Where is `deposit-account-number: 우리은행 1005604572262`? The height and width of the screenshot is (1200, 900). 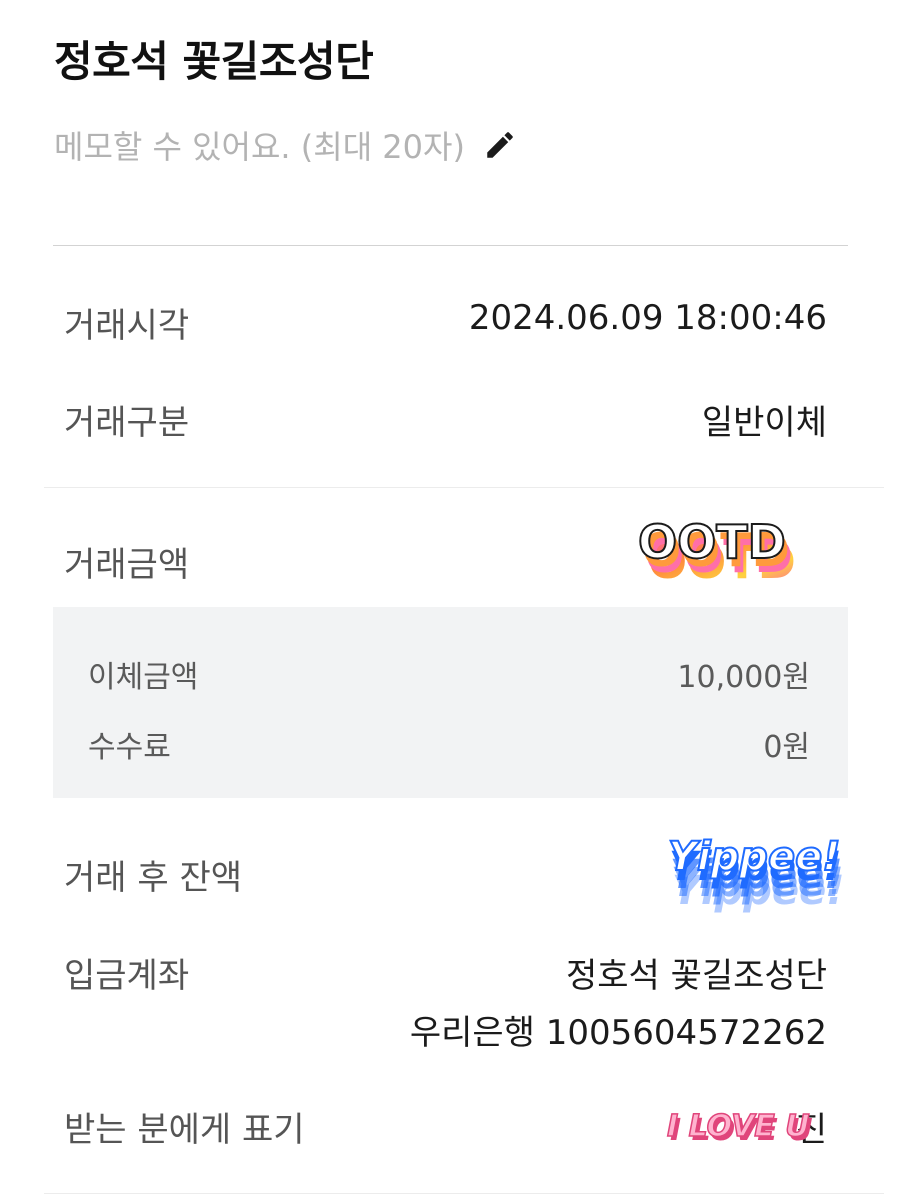
deposit-account-number: 우리은행 1005604572262 is located at coordinates (618, 1033).